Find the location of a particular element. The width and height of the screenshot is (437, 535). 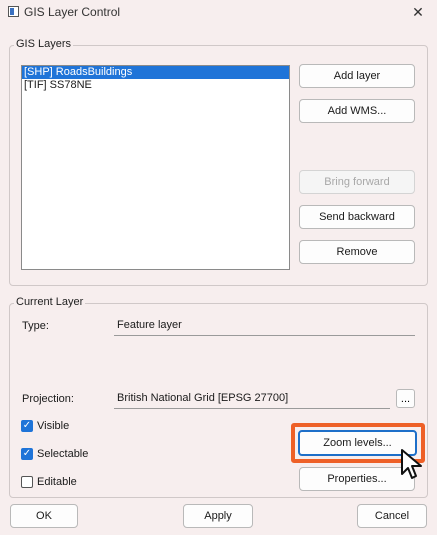

apply-button: Apply is located at coordinates (218, 516).